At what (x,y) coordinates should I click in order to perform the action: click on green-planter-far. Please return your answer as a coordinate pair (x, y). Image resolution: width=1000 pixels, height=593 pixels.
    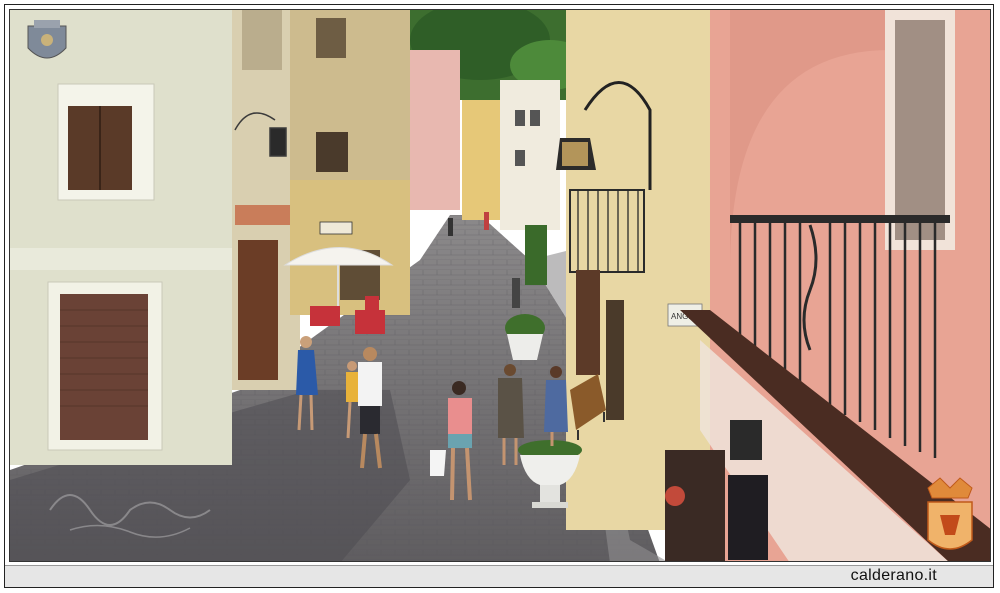
    Looking at the image, I should click on (536, 255).